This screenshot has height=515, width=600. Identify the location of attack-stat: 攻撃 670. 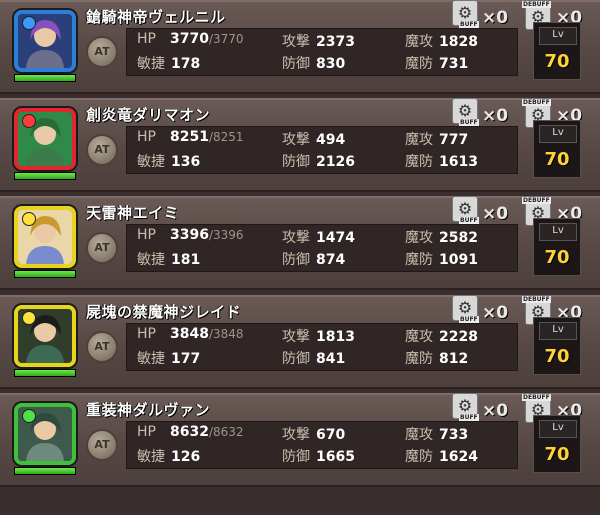
(313, 434).